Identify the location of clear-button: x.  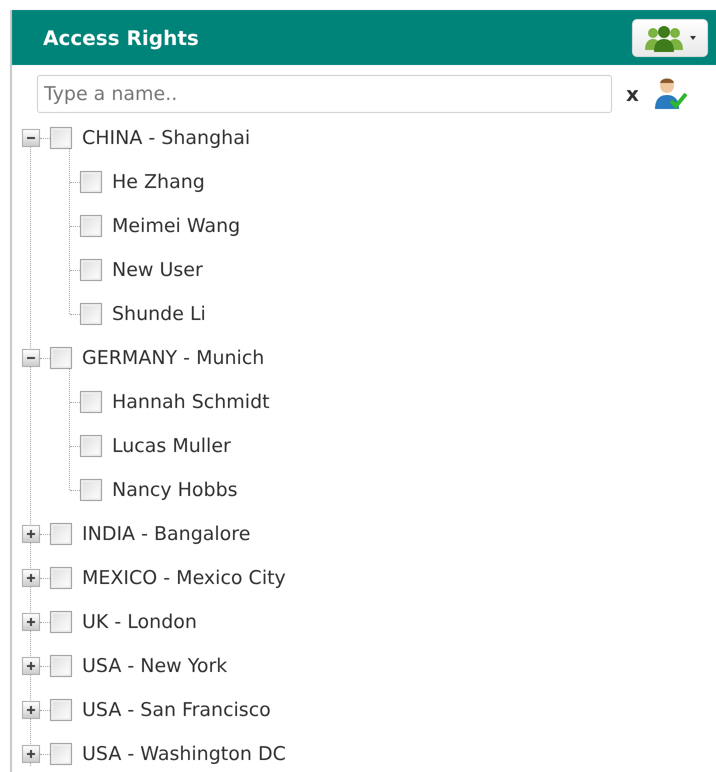
(632, 94).